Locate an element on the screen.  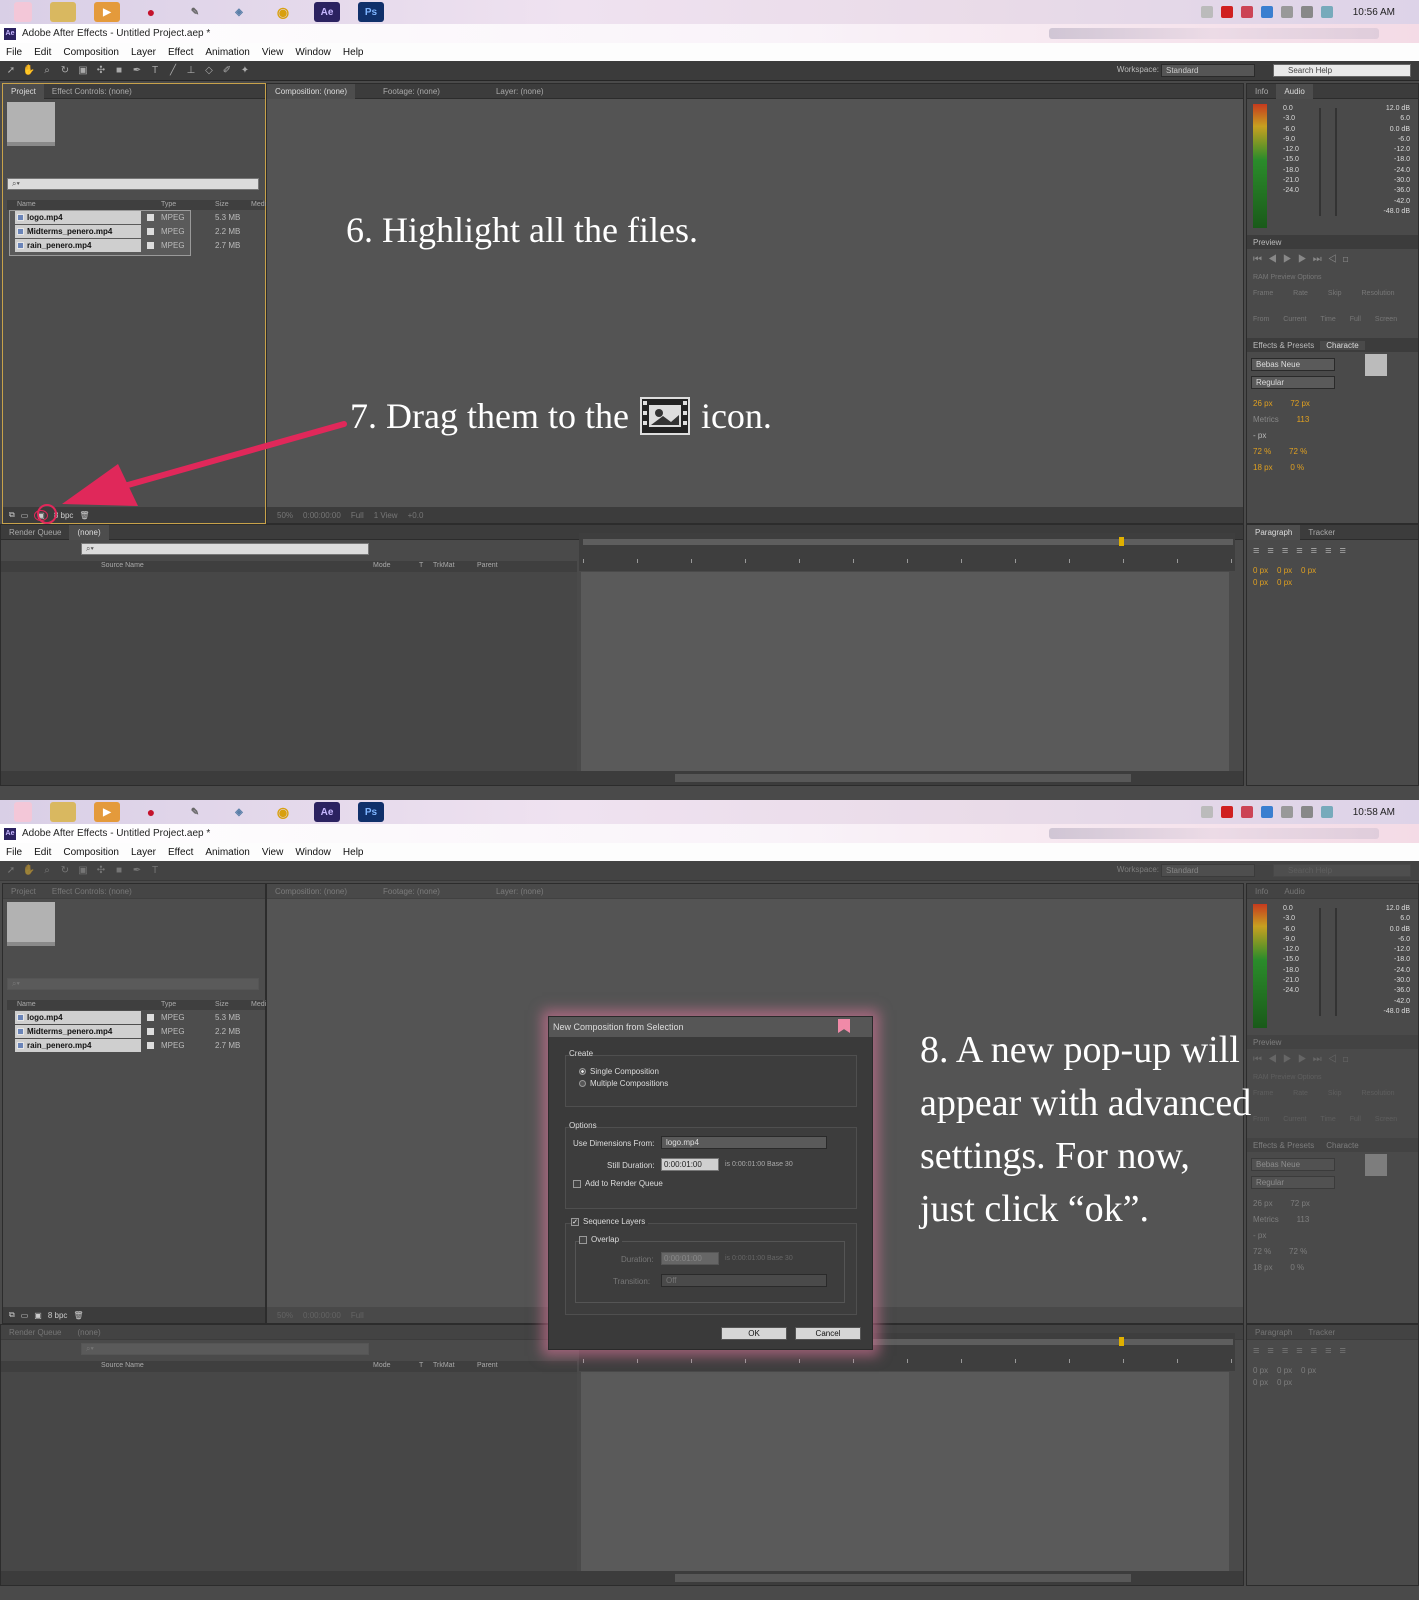
ok-button: OK is located at coordinates (754, 1333).